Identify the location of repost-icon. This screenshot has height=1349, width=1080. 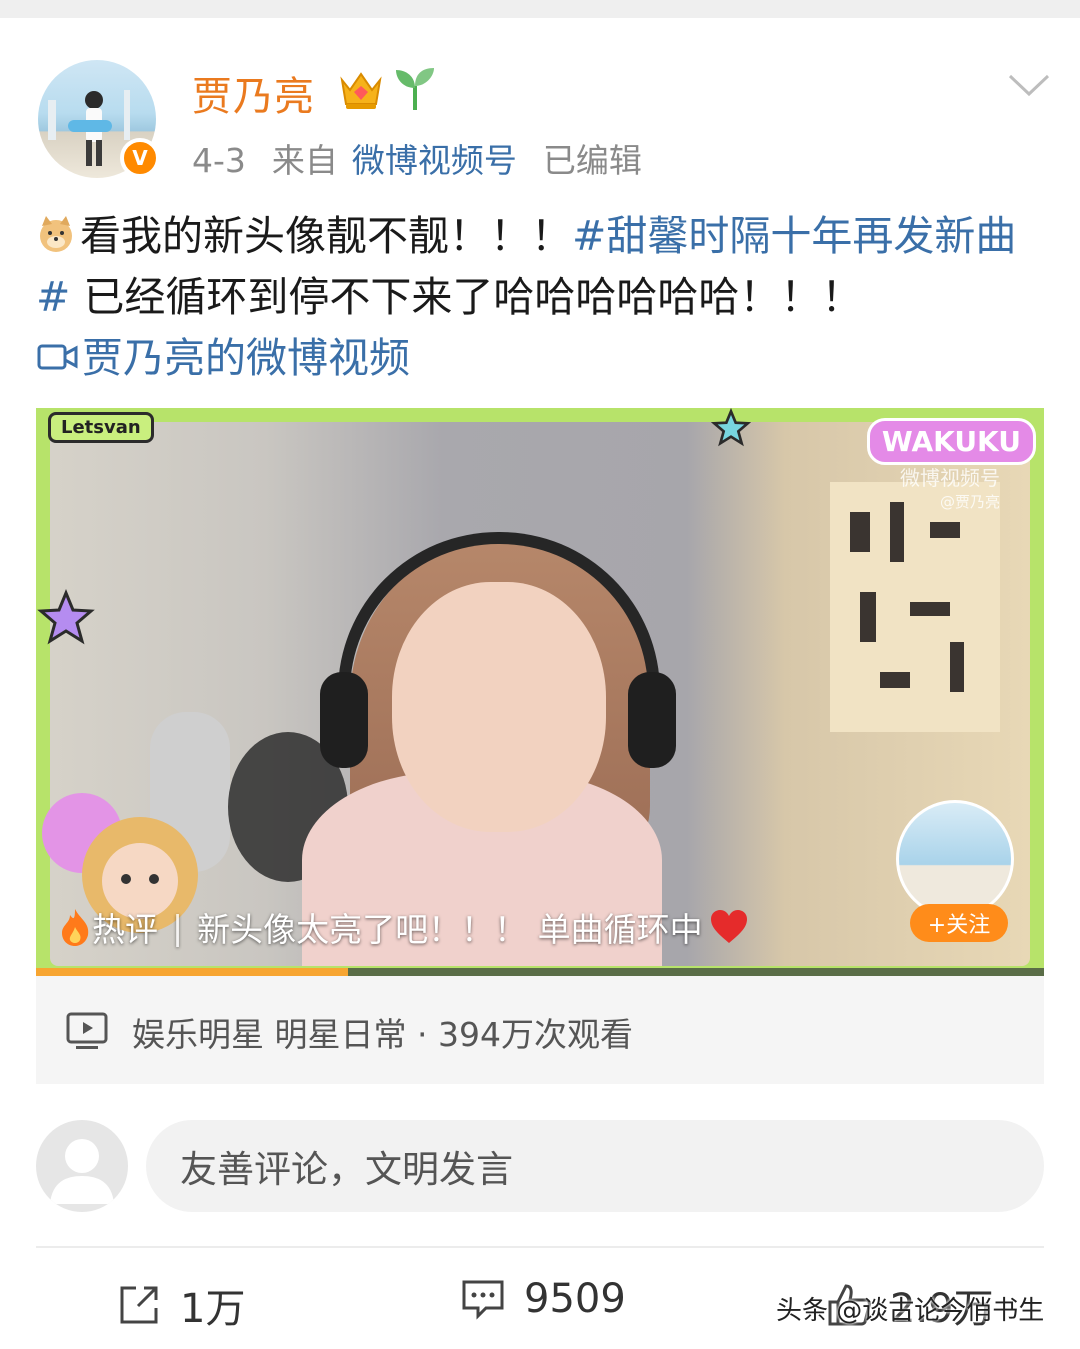
(139, 1305).